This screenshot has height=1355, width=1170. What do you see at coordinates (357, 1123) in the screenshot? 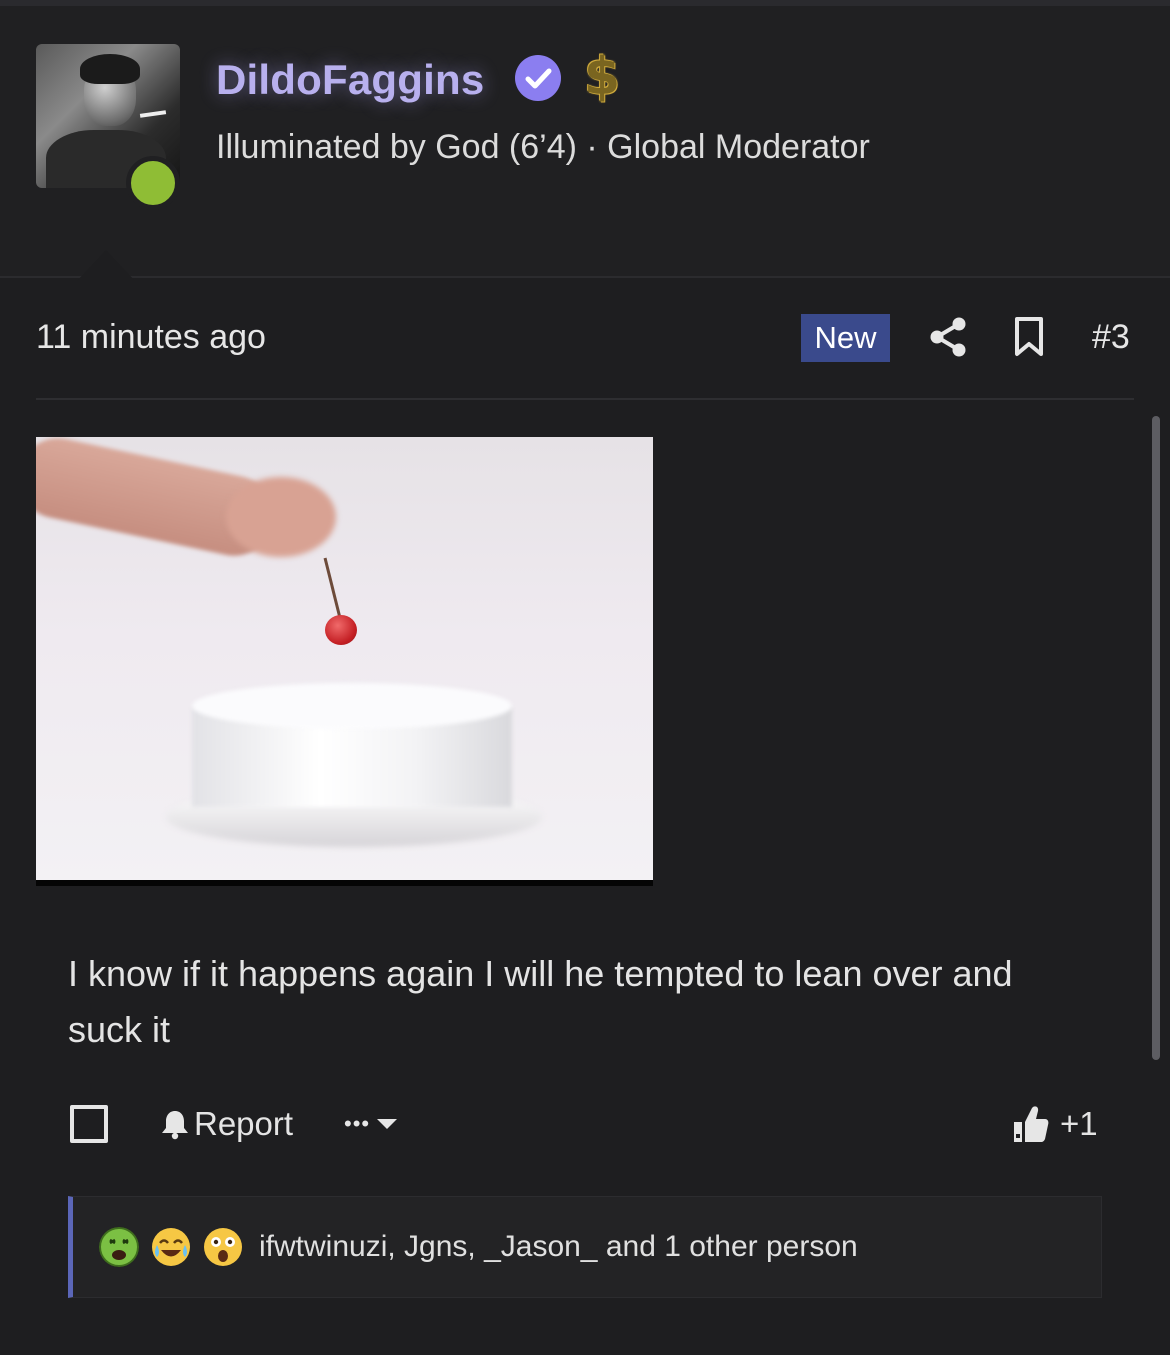
I see `more-dots-icon: •••` at bounding box center [357, 1123].